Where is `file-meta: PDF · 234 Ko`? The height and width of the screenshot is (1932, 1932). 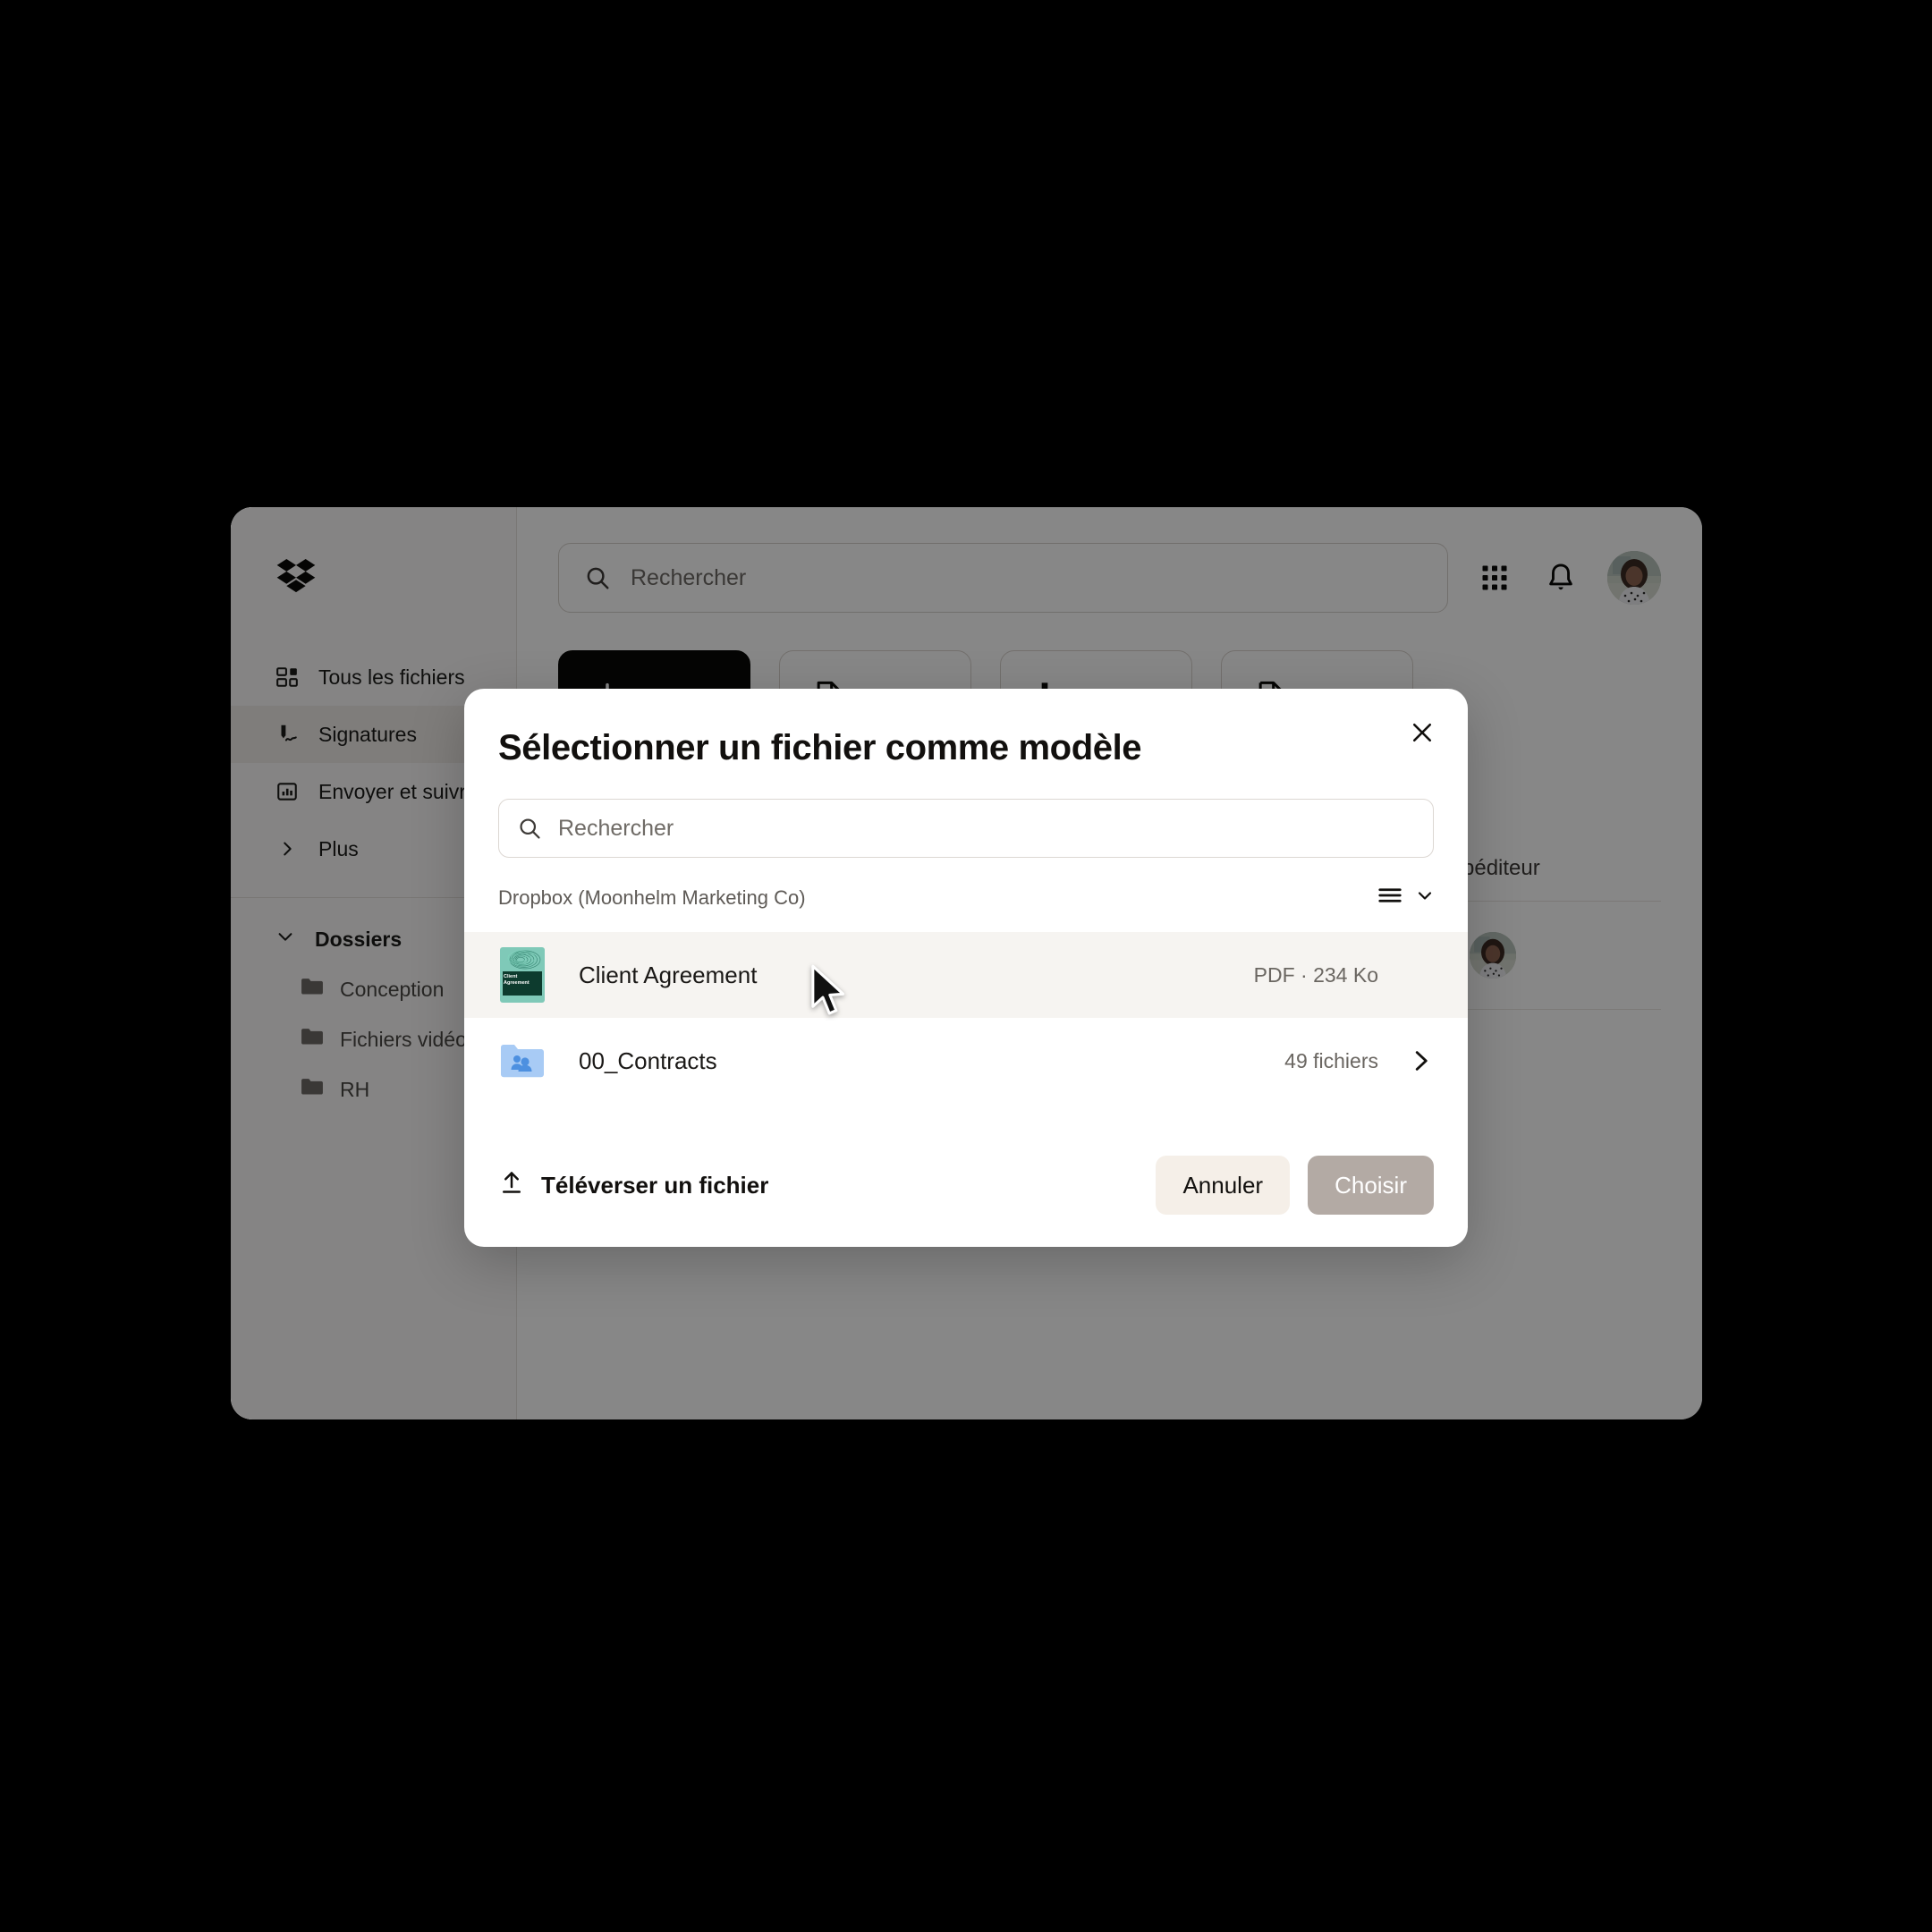 file-meta: PDF · 234 Ko is located at coordinates (1315, 974).